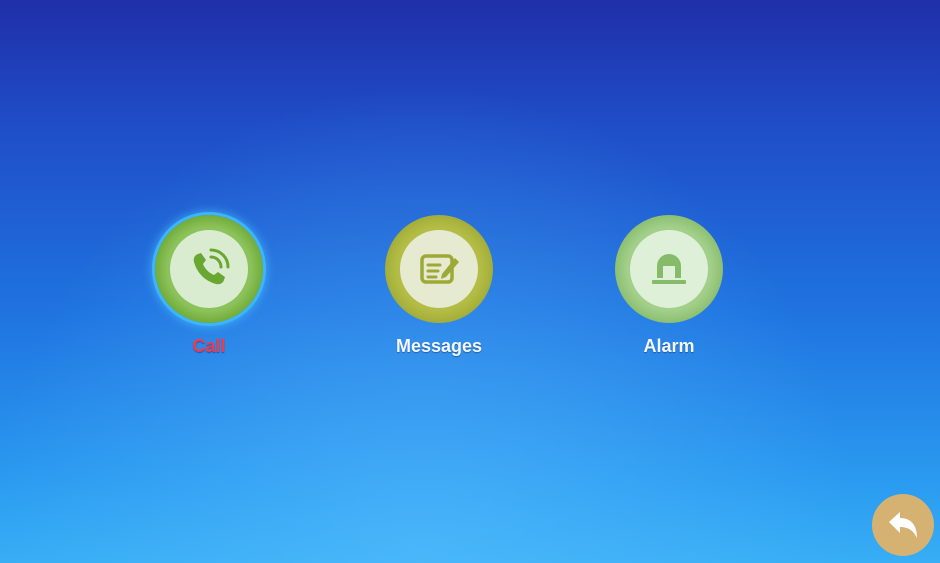 The height and width of the screenshot is (563, 940). I want to click on menu-item-messages: Messages, so click(439, 286).